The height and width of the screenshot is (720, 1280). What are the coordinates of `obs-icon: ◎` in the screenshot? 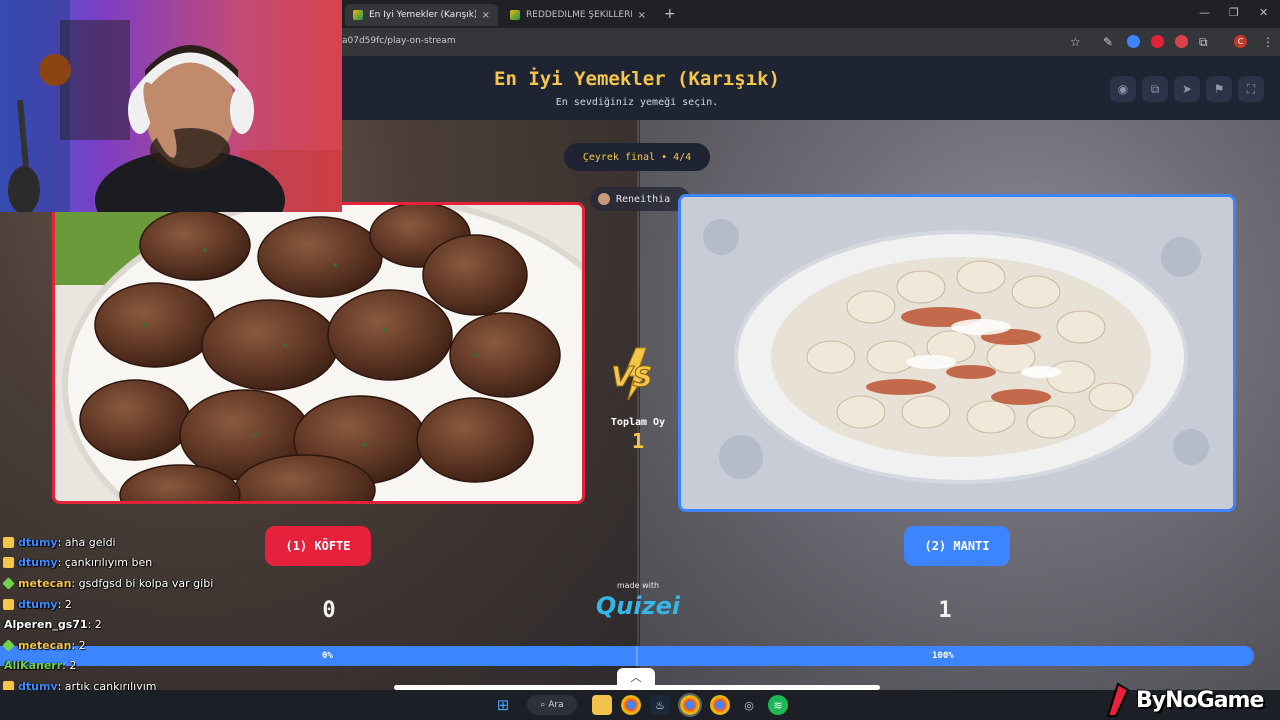 It's located at (749, 705).